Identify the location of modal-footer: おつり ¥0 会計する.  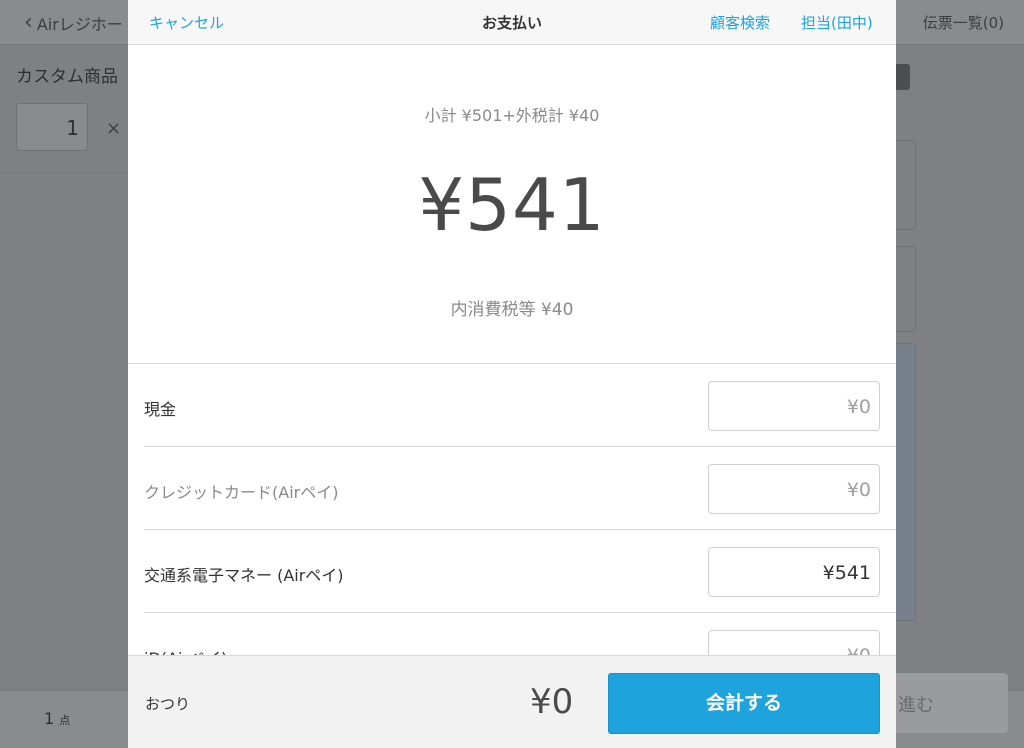
(512, 701).